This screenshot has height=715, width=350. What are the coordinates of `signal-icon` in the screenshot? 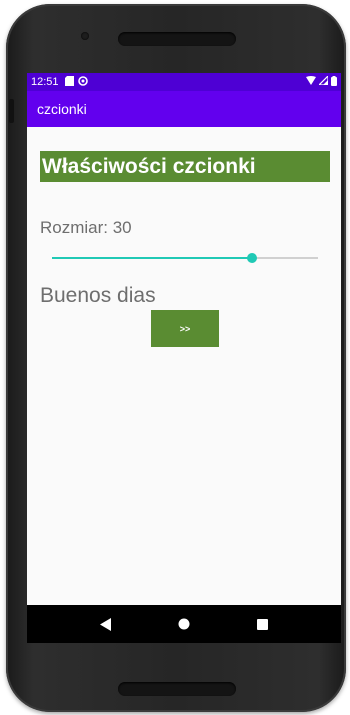 It's located at (323, 81).